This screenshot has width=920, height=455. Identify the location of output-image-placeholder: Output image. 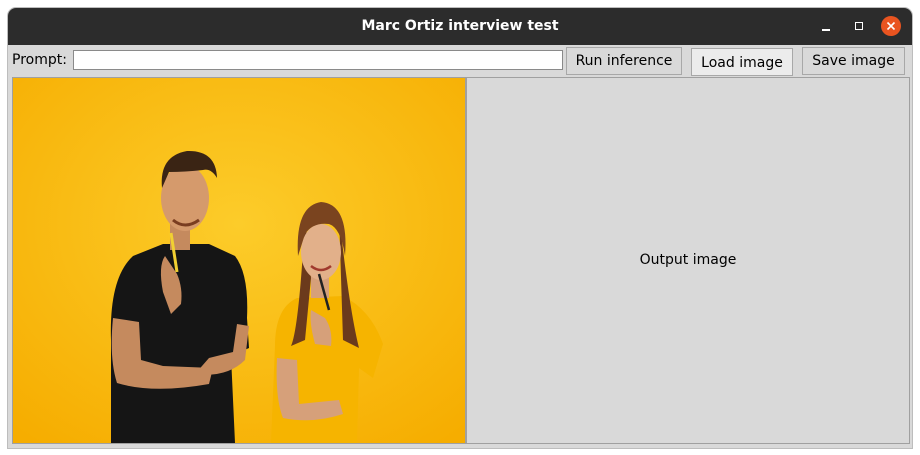
(688, 260).